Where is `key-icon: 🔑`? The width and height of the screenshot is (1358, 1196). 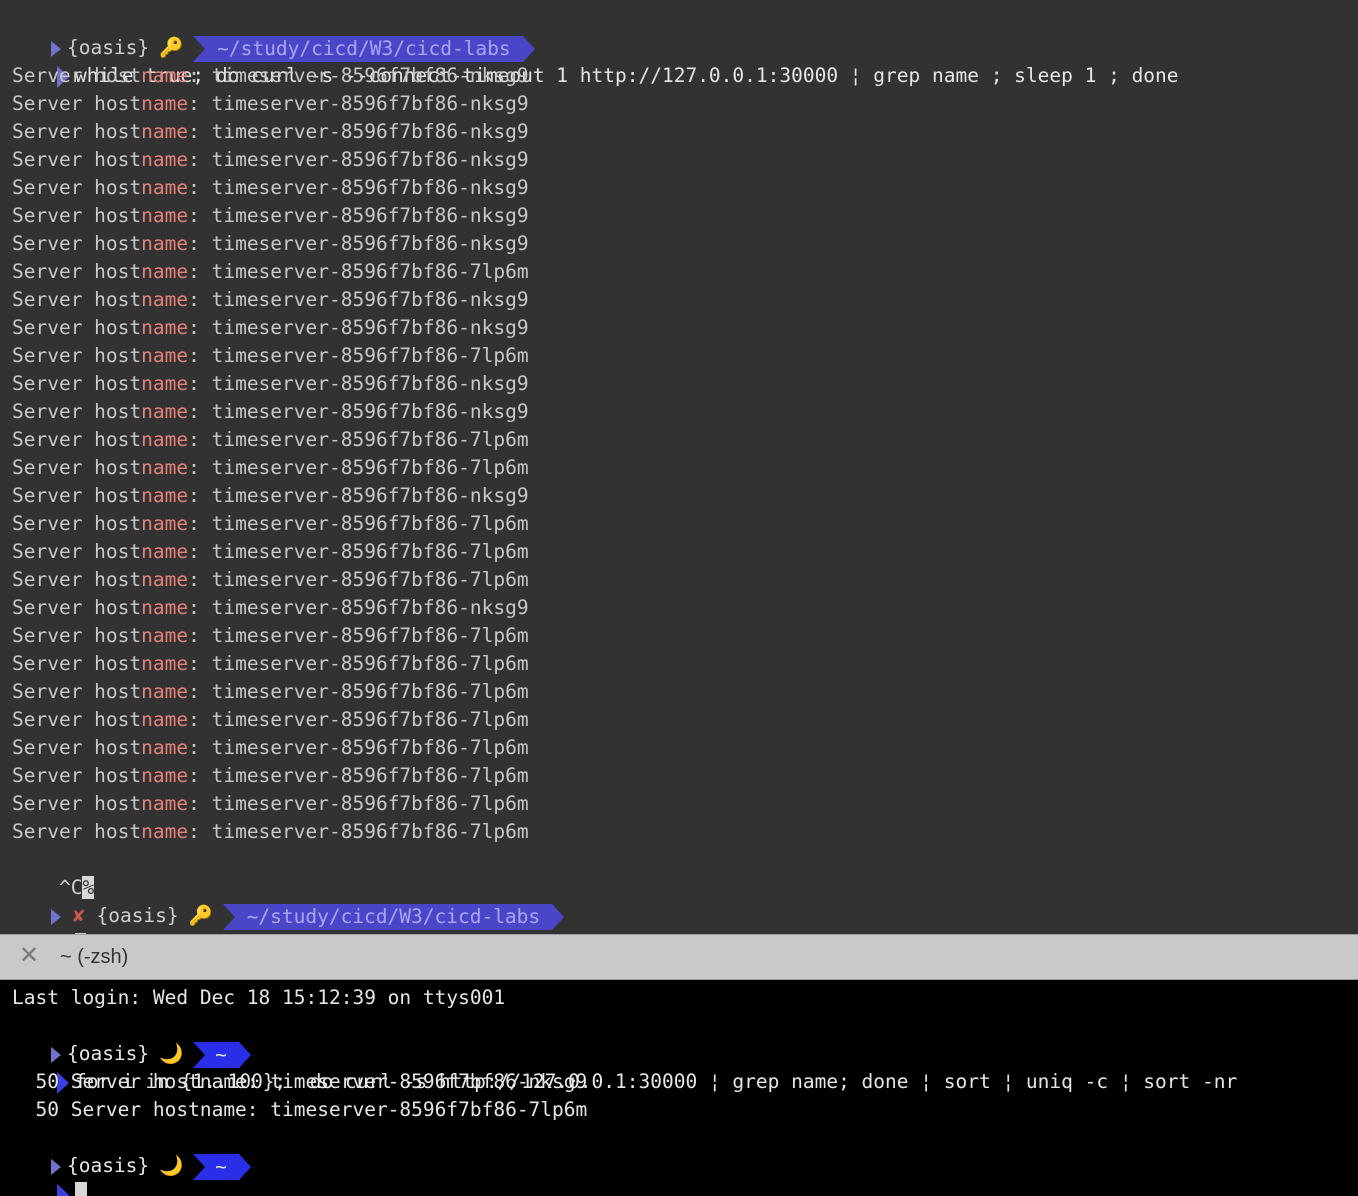 key-icon: 🔑 is located at coordinates (200, 915).